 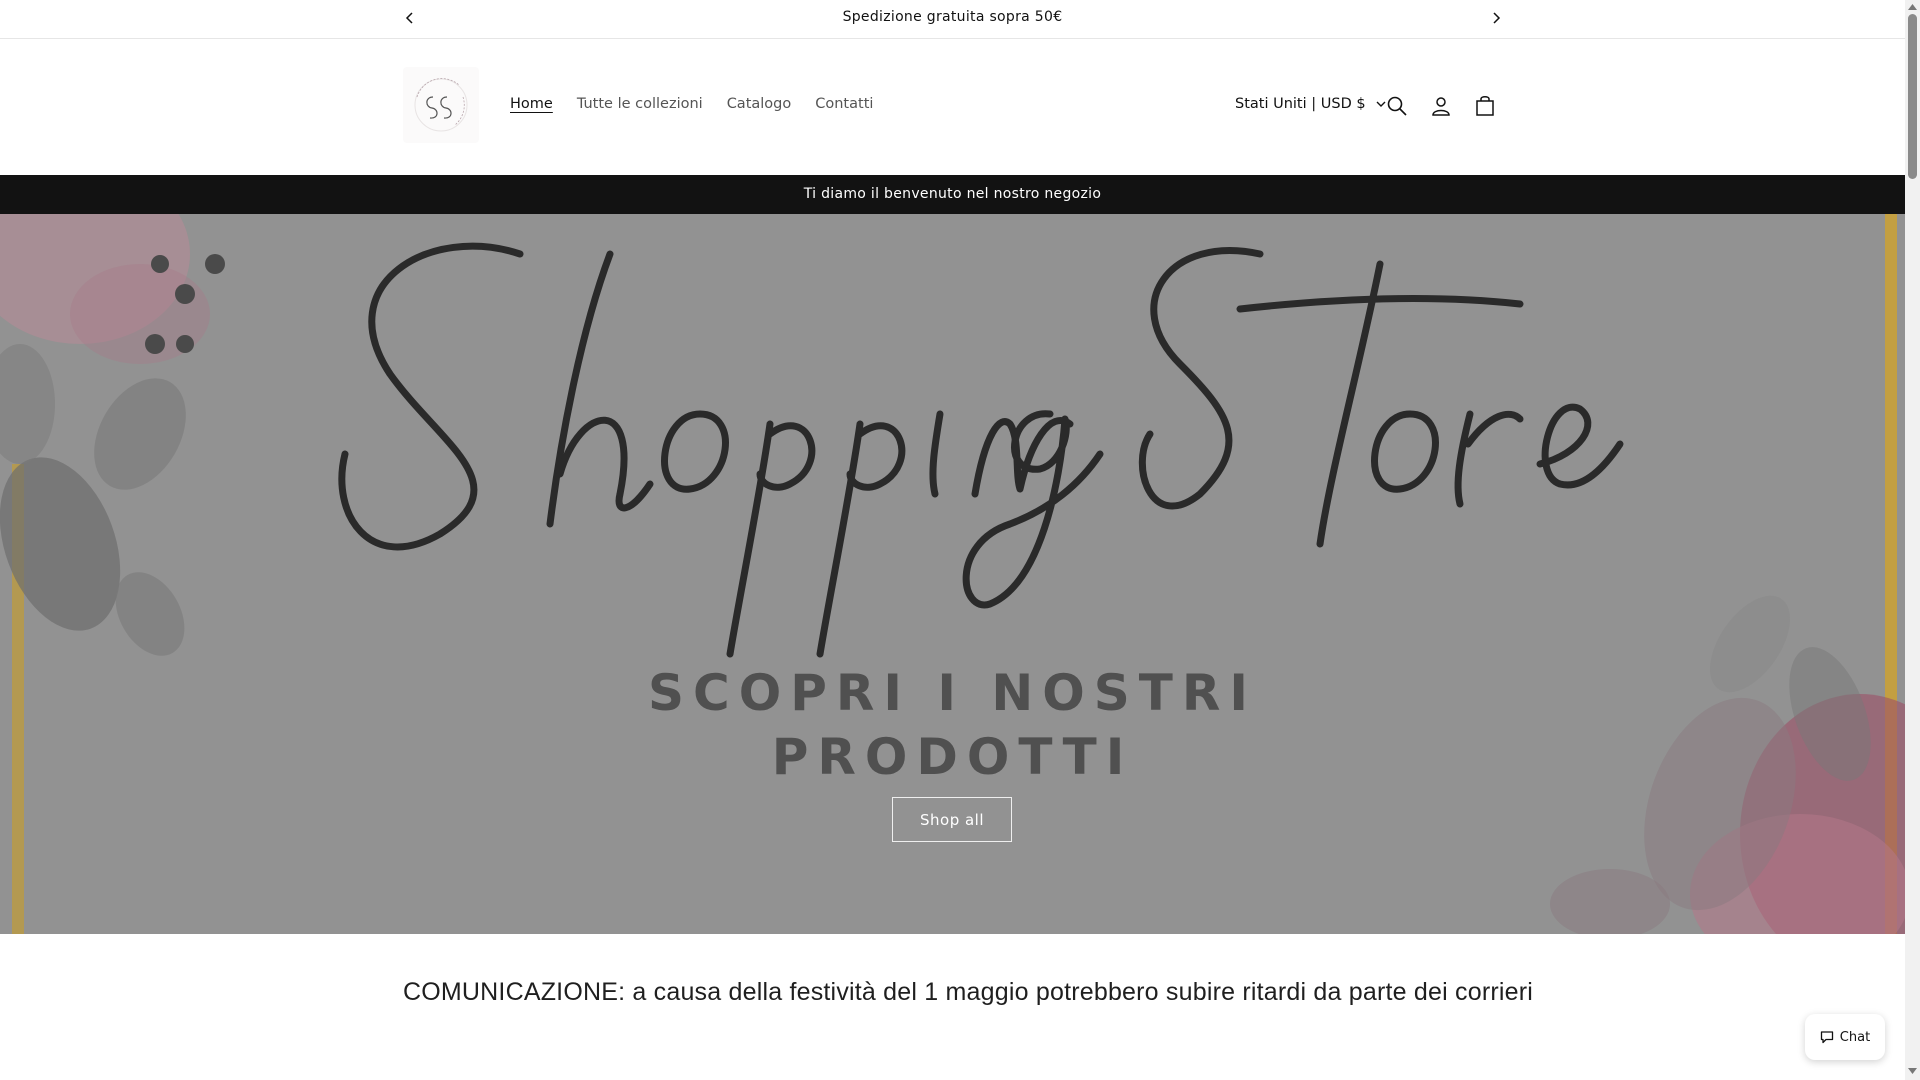 What do you see at coordinates (1912, 1071) in the screenshot?
I see `scroll-down-icon` at bounding box center [1912, 1071].